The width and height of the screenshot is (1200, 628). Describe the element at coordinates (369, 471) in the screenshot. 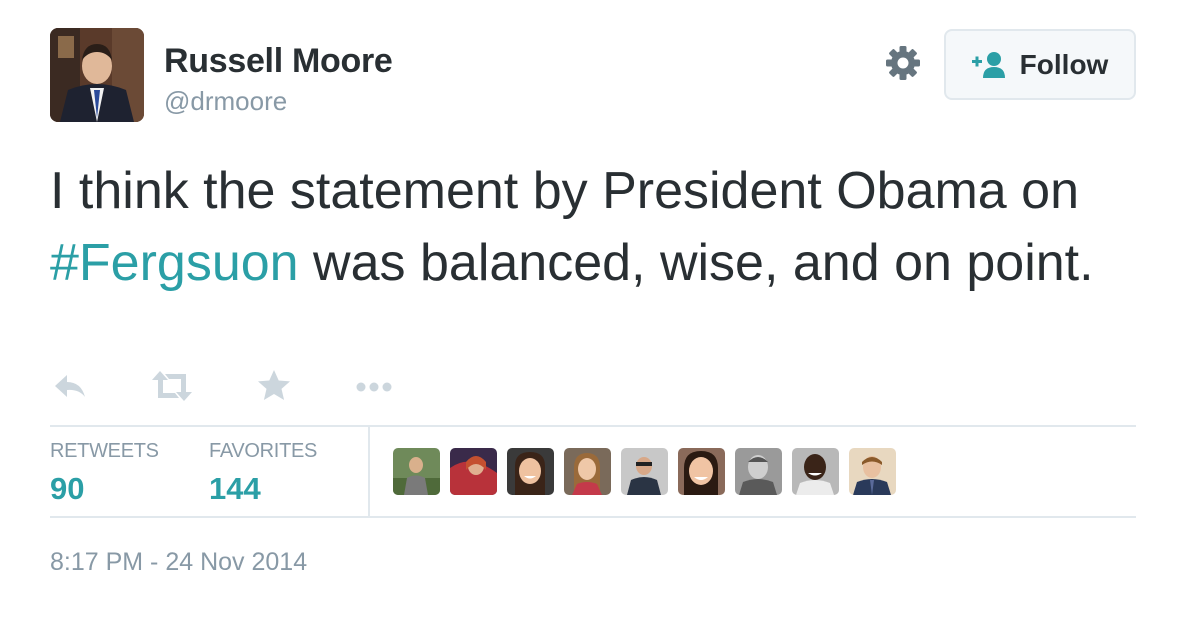

I see `stats-vertical-divider` at that location.